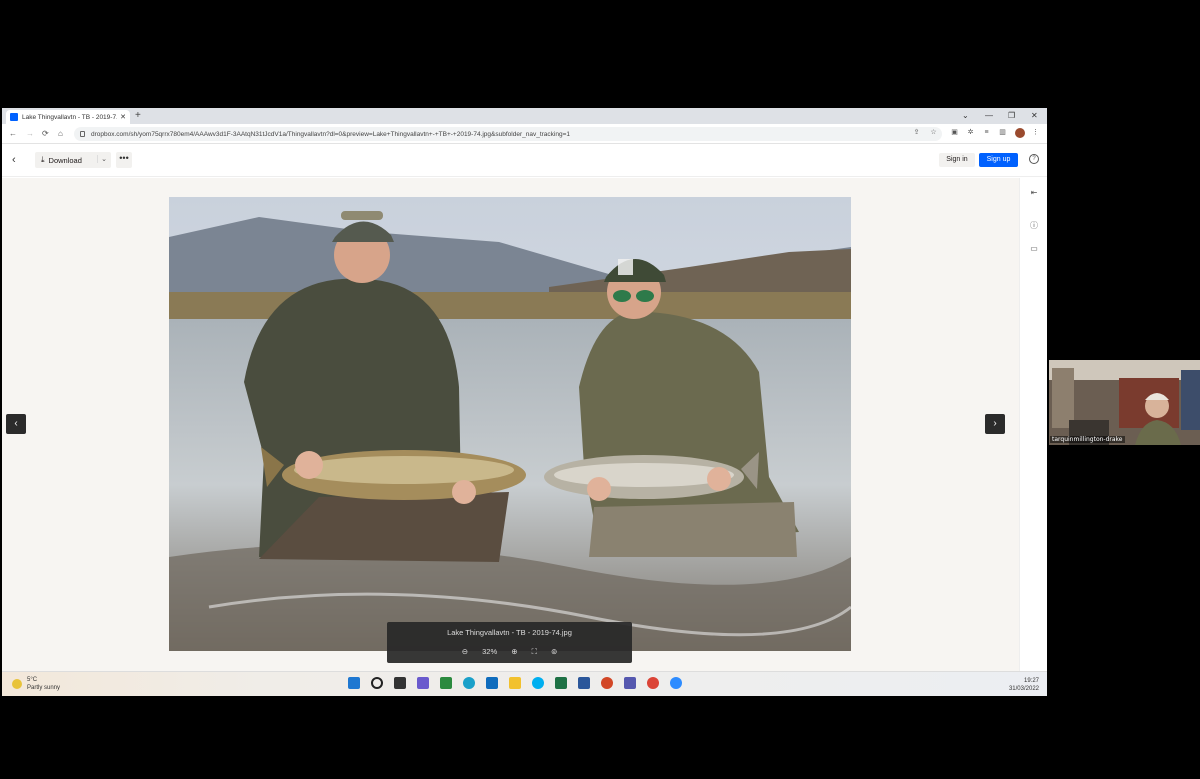 The height and width of the screenshot is (779, 1200). Describe the element at coordinates (989, 116) in the screenshot. I see `minimize-button: —` at that location.